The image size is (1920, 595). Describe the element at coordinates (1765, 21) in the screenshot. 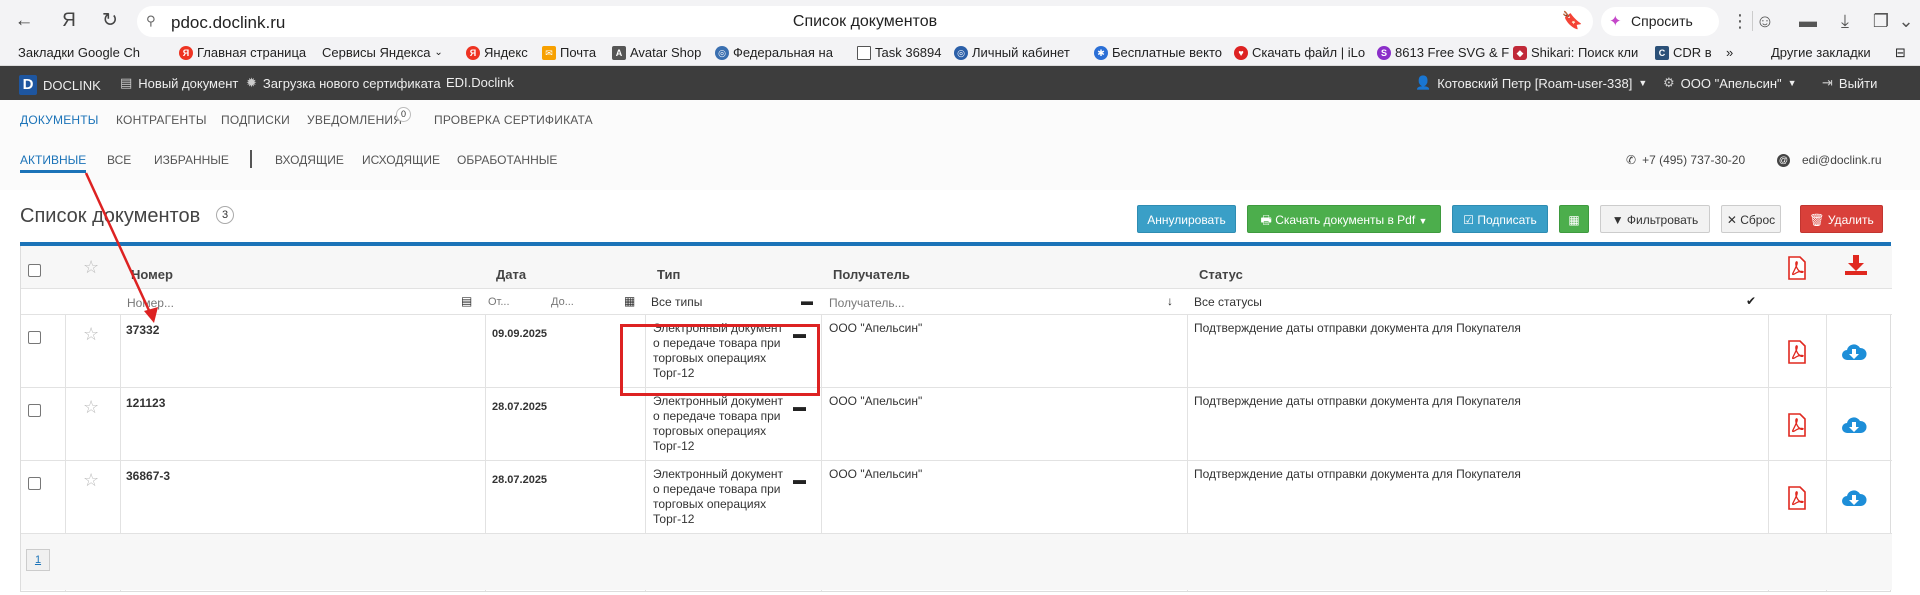

I see `extension-avatar-icon: ☺` at that location.